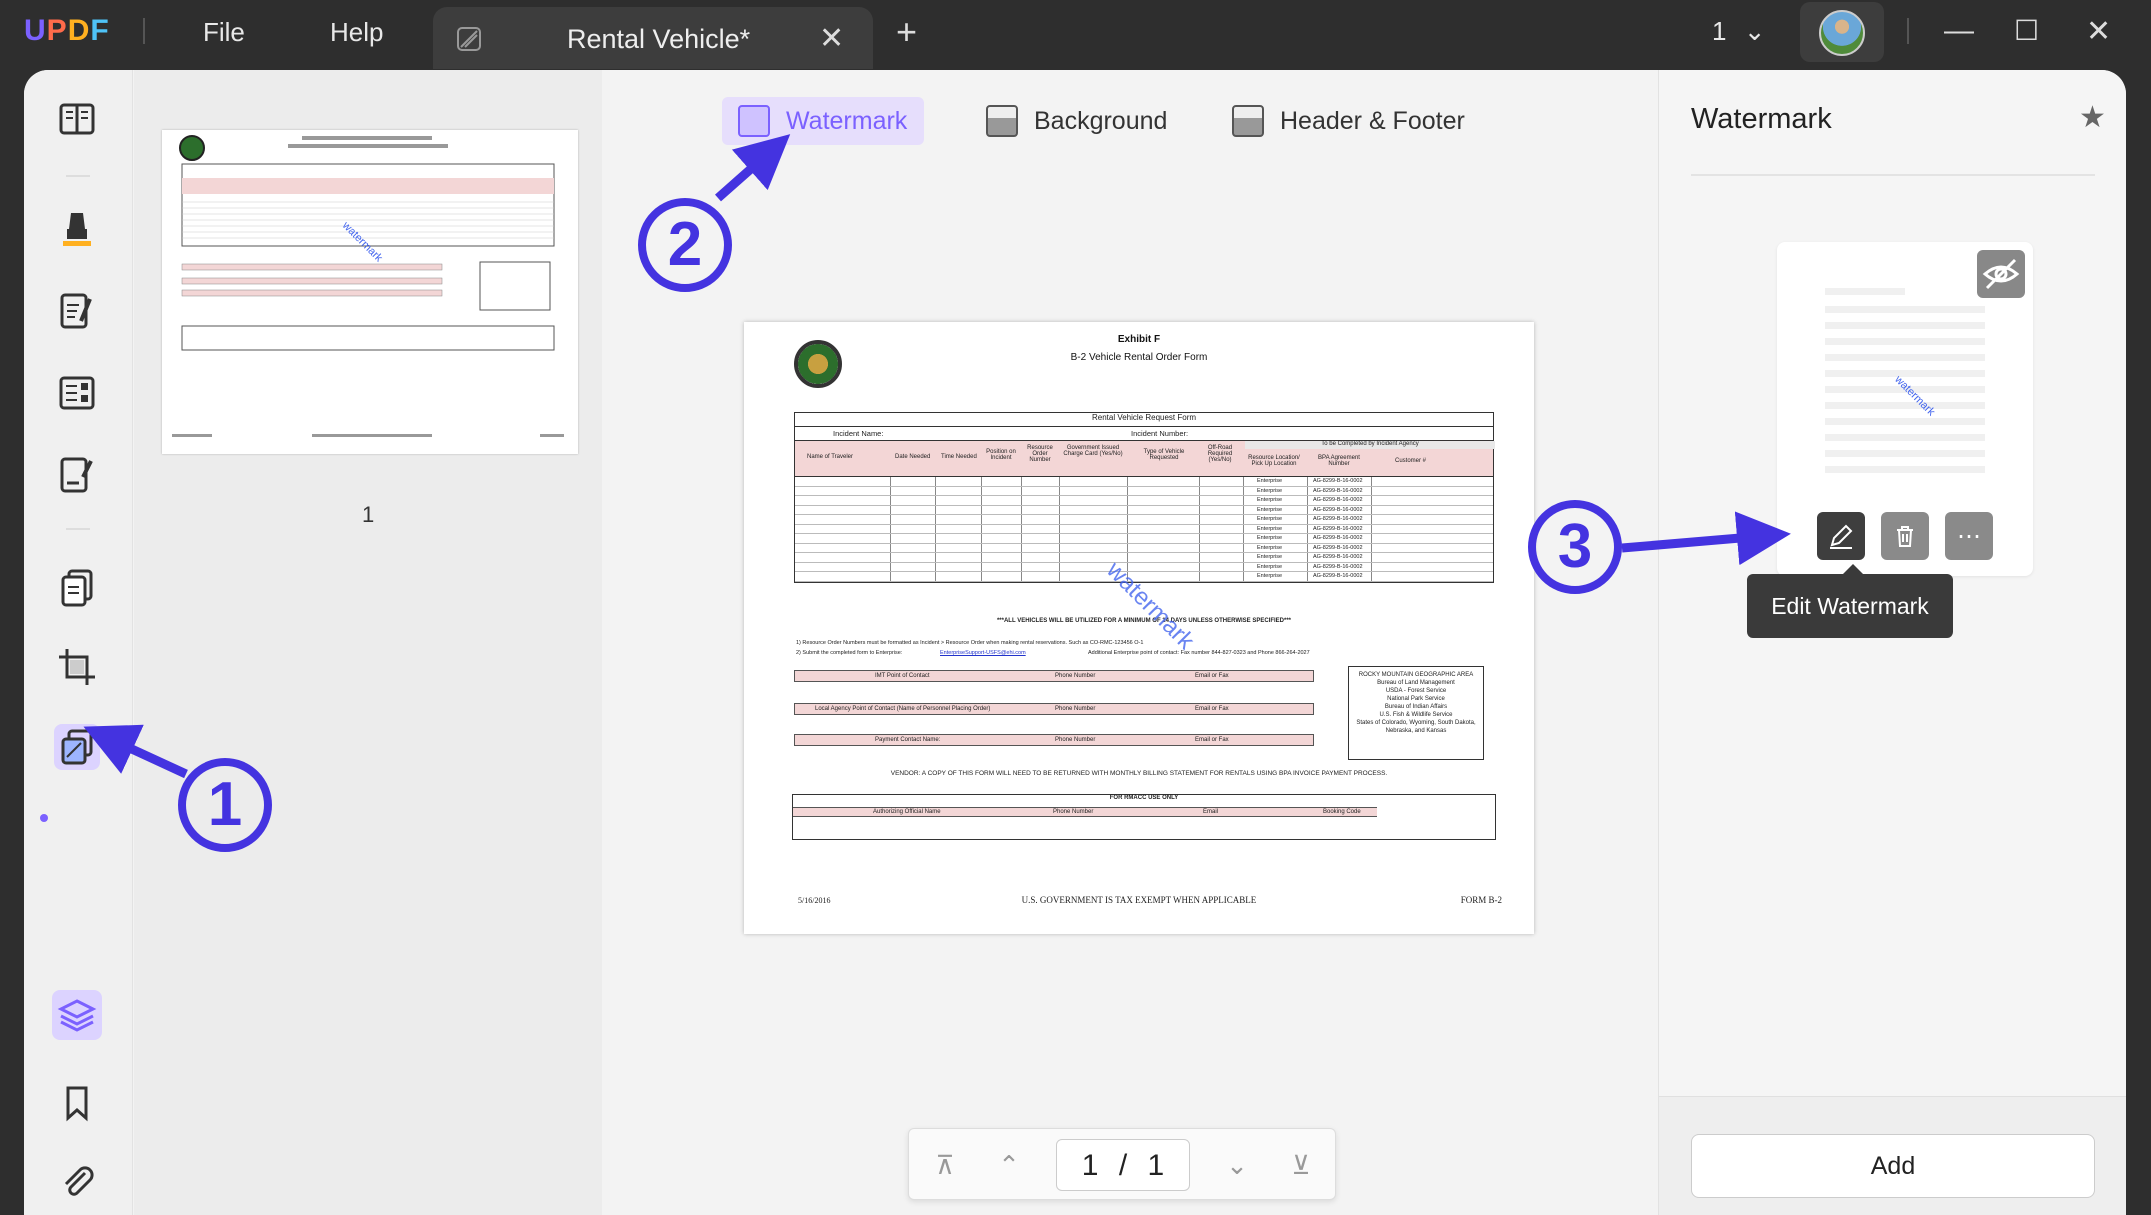 The image size is (2151, 1215). Describe the element at coordinates (78, 176) in the screenshot. I see `toolbar-separator` at that location.